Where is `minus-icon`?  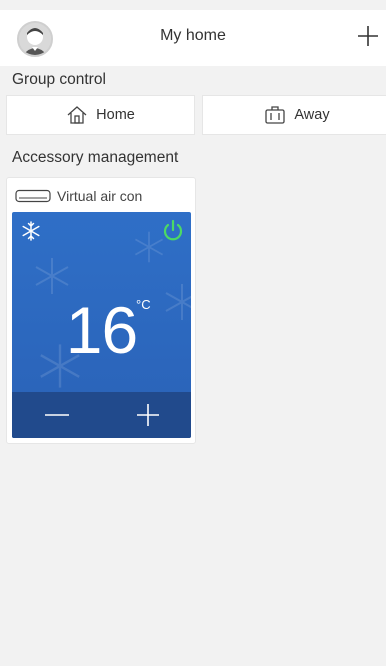
minus-icon is located at coordinates (57, 415).